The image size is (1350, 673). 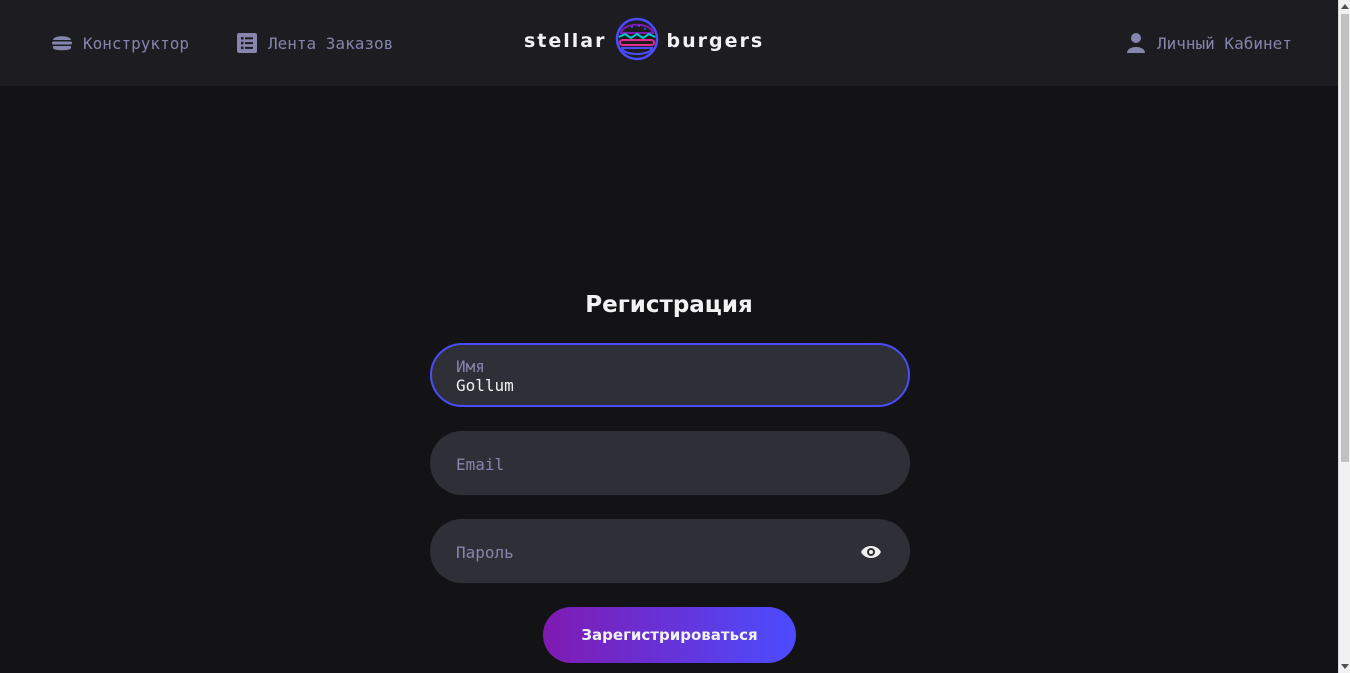 I want to click on nav-constructor-label: Конструктор, so click(x=136, y=43).